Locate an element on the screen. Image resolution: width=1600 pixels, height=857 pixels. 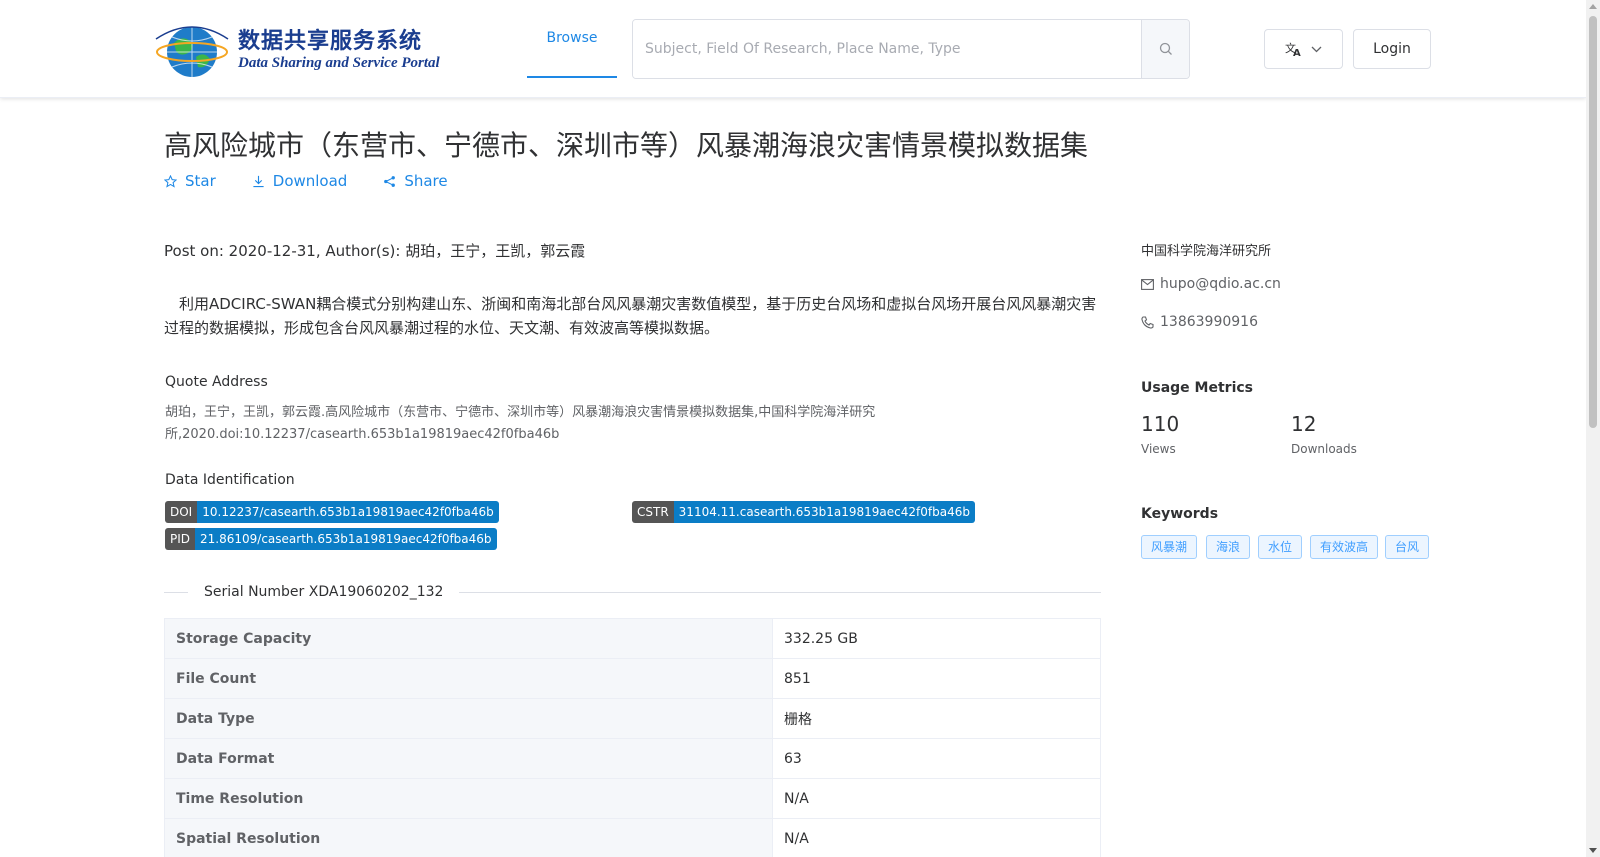
keyword-tag: 海浪 is located at coordinates (1228, 547).